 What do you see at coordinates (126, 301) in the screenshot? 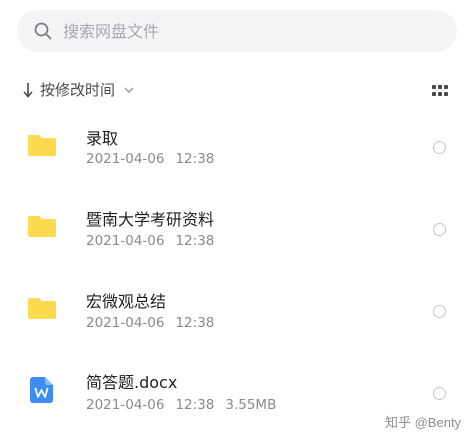
I see `file-name: 宏微观总结` at bounding box center [126, 301].